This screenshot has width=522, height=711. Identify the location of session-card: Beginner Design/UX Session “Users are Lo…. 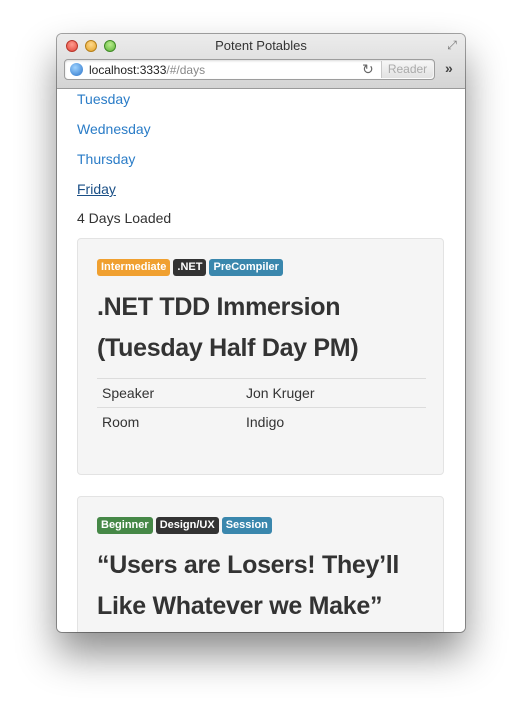
(260, 564).